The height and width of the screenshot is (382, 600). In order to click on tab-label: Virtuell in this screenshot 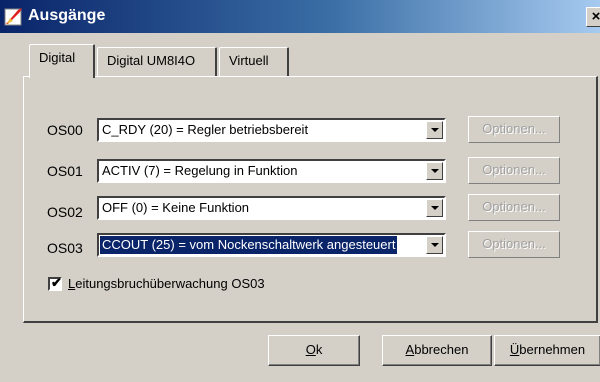, I will do `click(249, 60)`.